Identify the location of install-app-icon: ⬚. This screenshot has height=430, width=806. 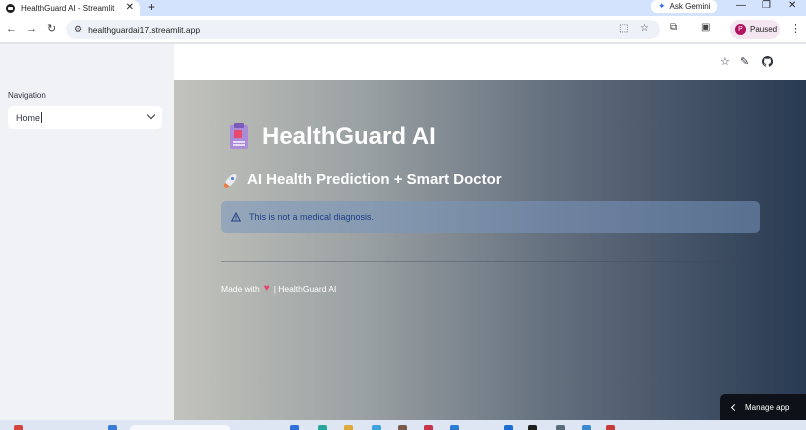
(623, 28).